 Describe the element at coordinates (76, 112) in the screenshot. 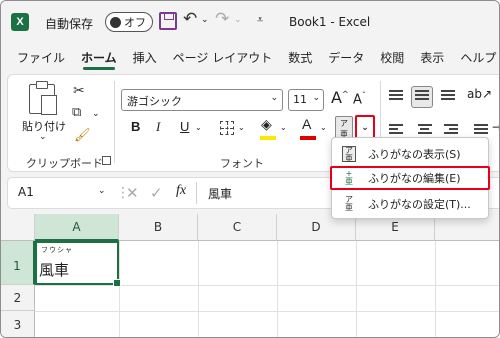

I see `copy-icon: ⧉` at that location.